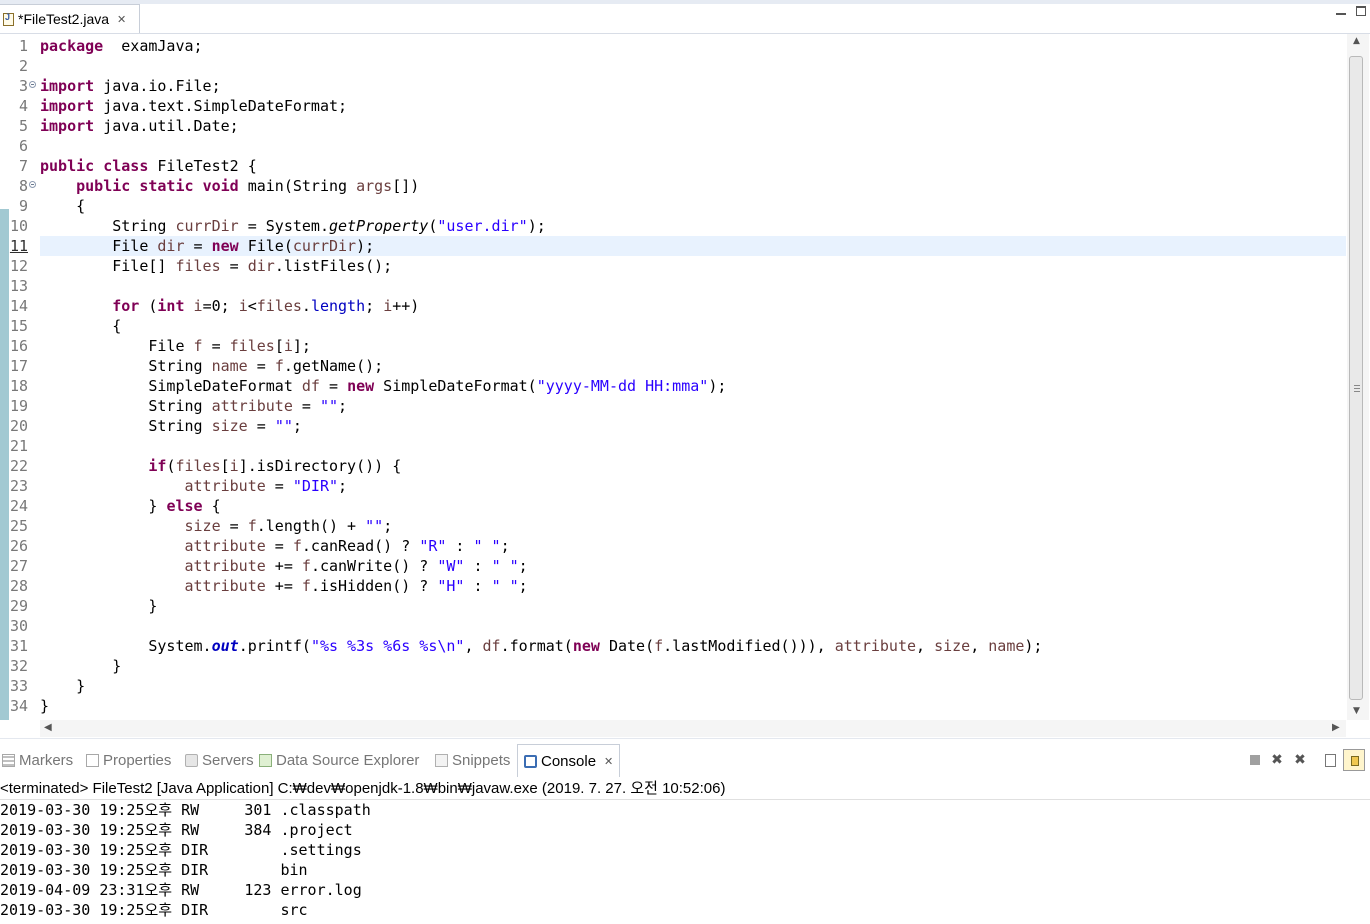 Image resolution: width=1370 pixels, height=924 pixels. What do you see at coordinates (673, 686) in the screenshot?
I see `code-line: 33 }` at bounding box center [673, 686].